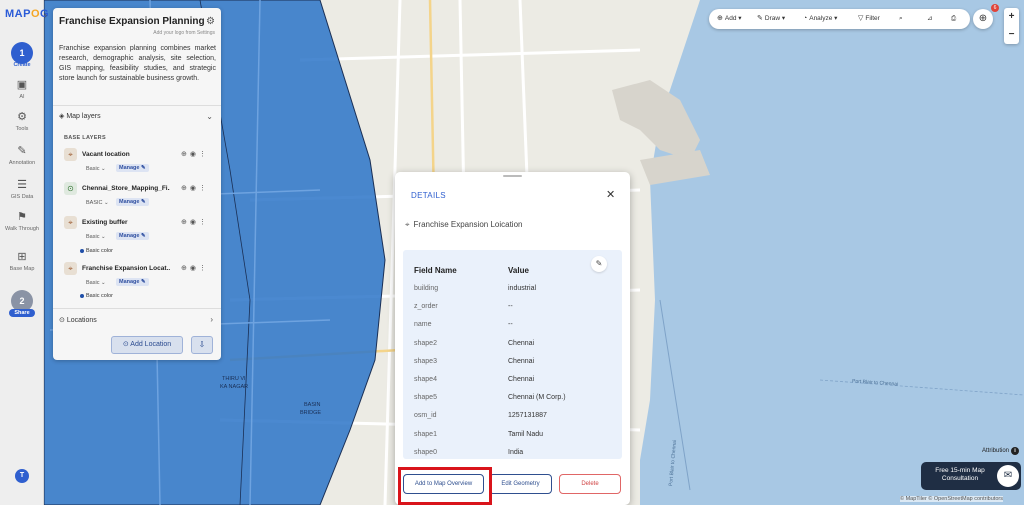 This screenshot has width=1024, height=505. What do you see at coordinates (425, 379) in the screenshot?
I see `field-name-cell: shape4` at bounding box center [425, 379].